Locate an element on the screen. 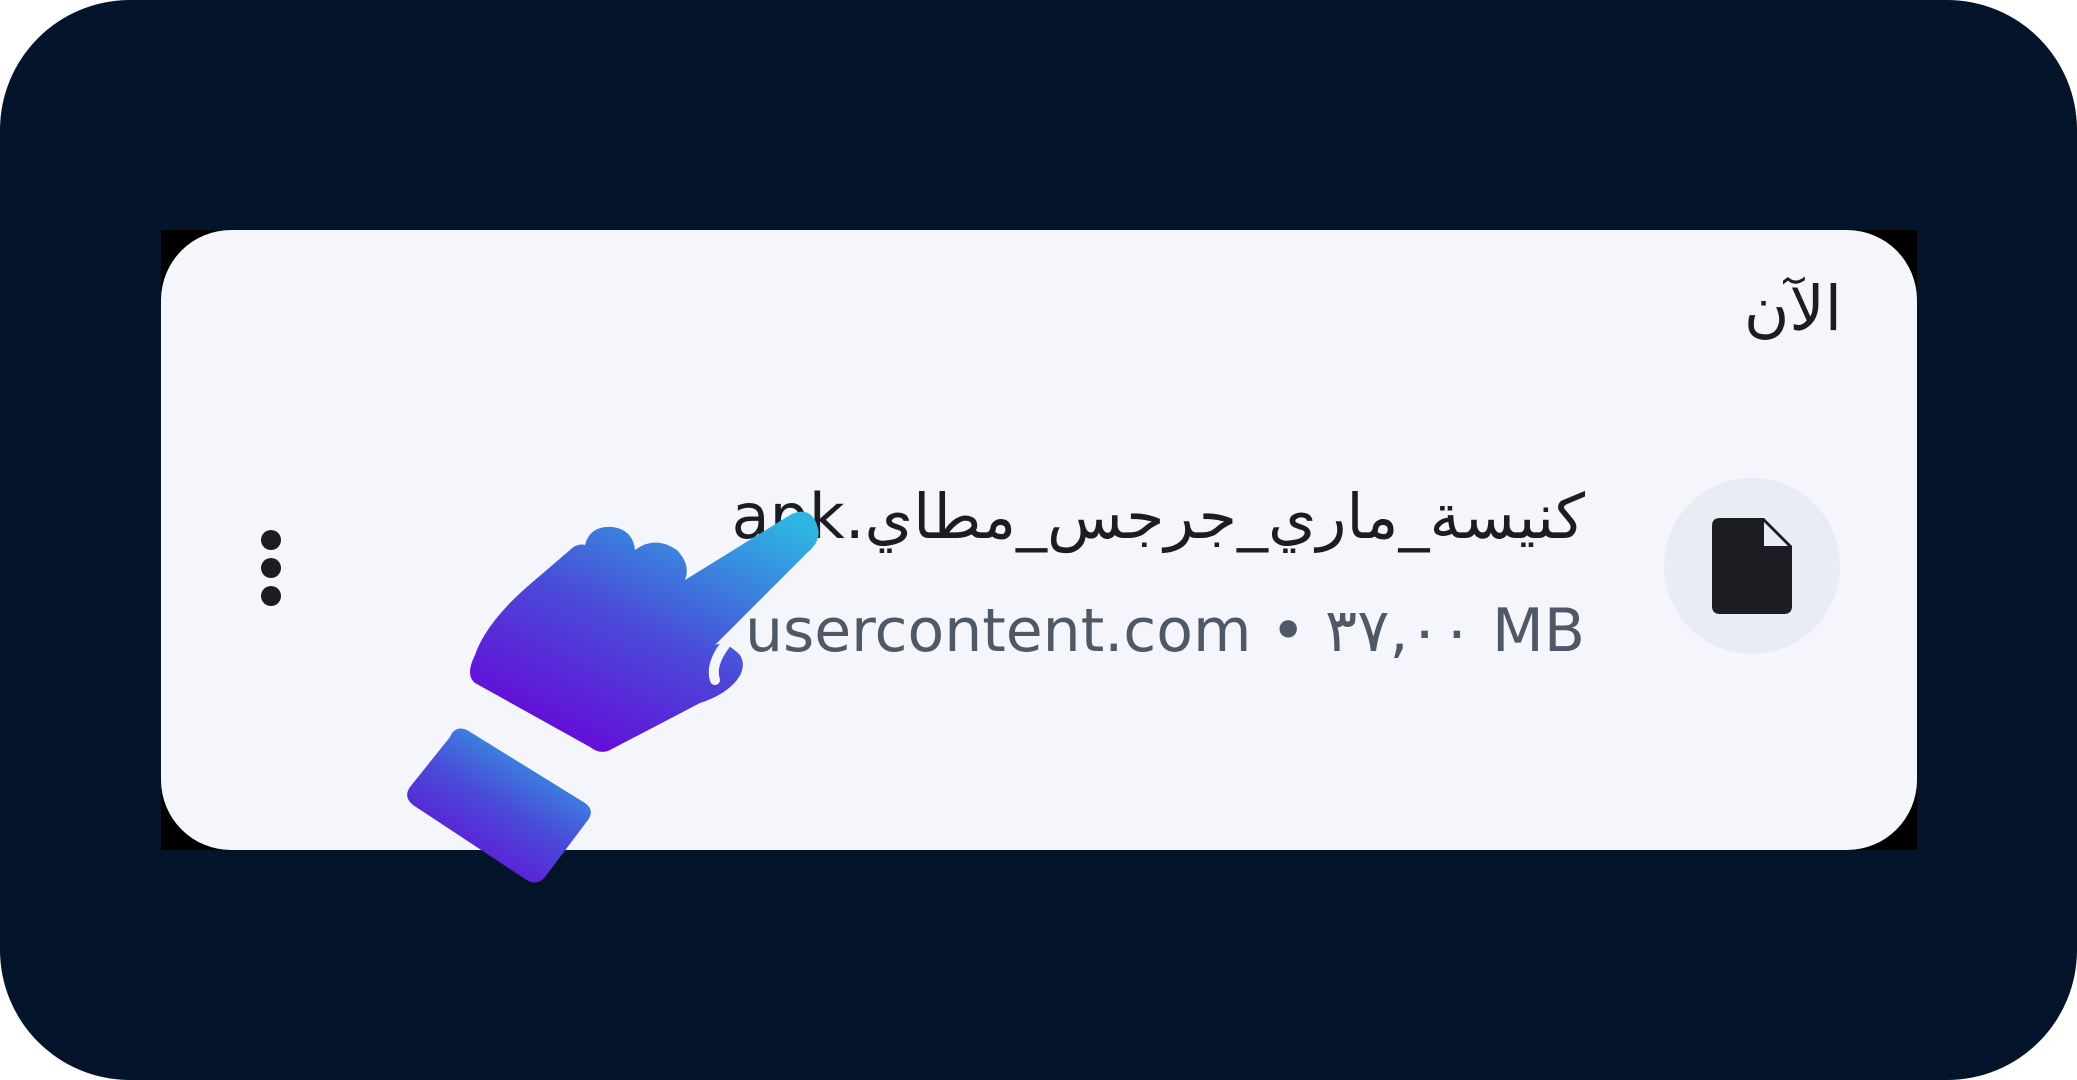  more-options-button is located at coordinates (273, 570).